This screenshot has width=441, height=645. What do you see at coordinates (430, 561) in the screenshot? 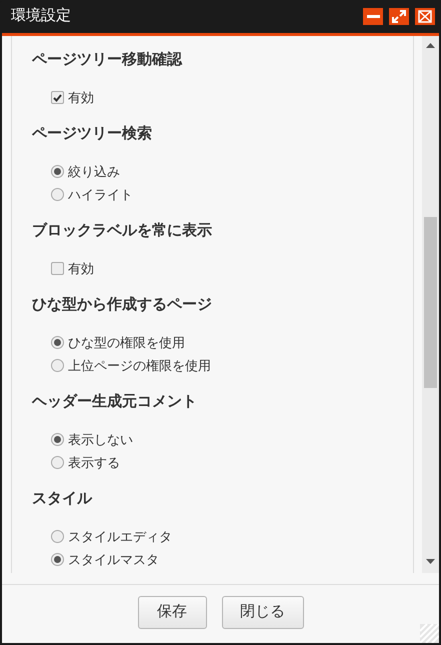
I see `scroll-down-icon` at bounding box center [430, 561].